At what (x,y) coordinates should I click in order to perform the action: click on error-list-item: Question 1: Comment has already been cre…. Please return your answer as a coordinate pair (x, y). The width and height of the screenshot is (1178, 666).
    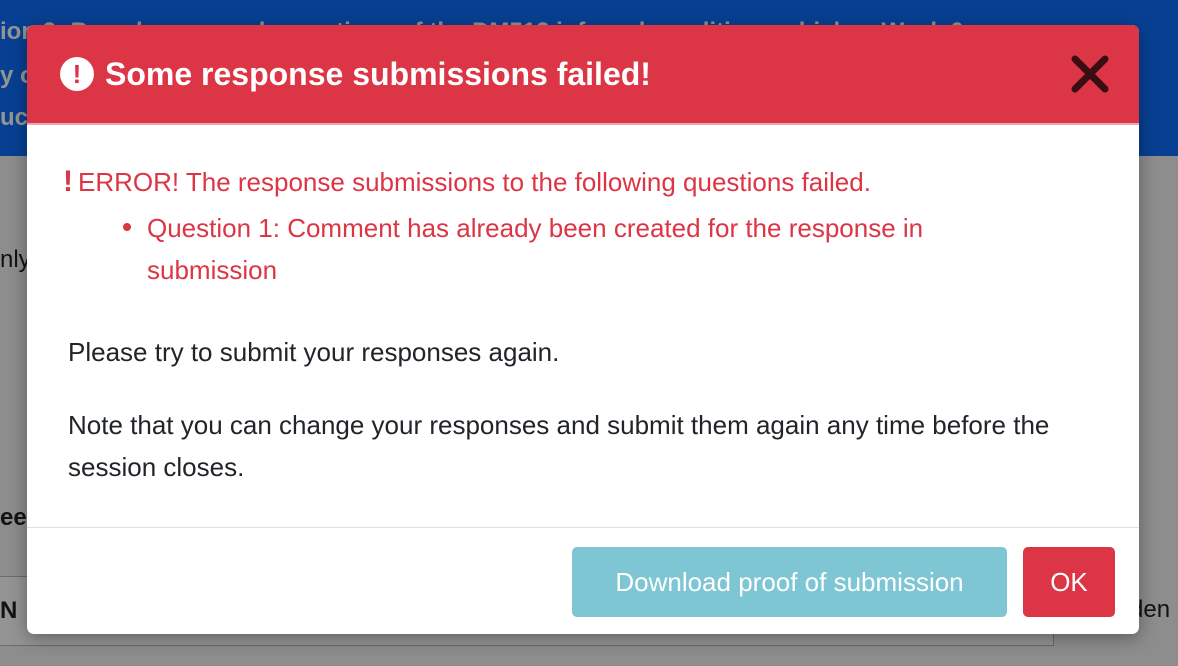
    Looking at the image, I should click on (585, 249).